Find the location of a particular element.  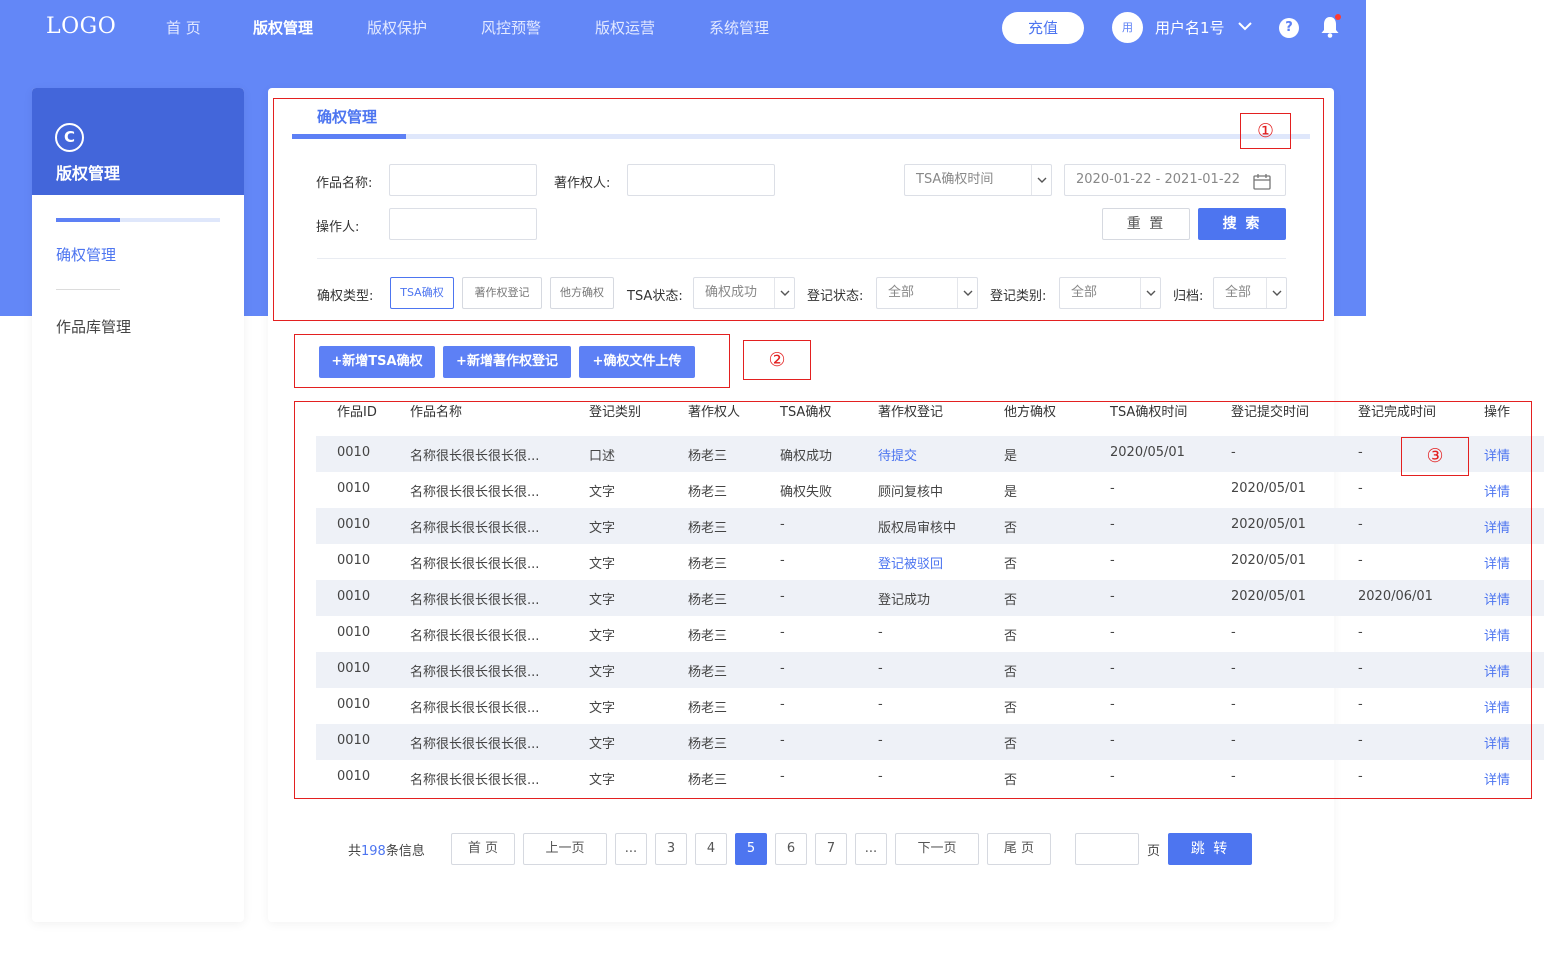

recharge-button: 充值 is located at coordinates (1043, 28).